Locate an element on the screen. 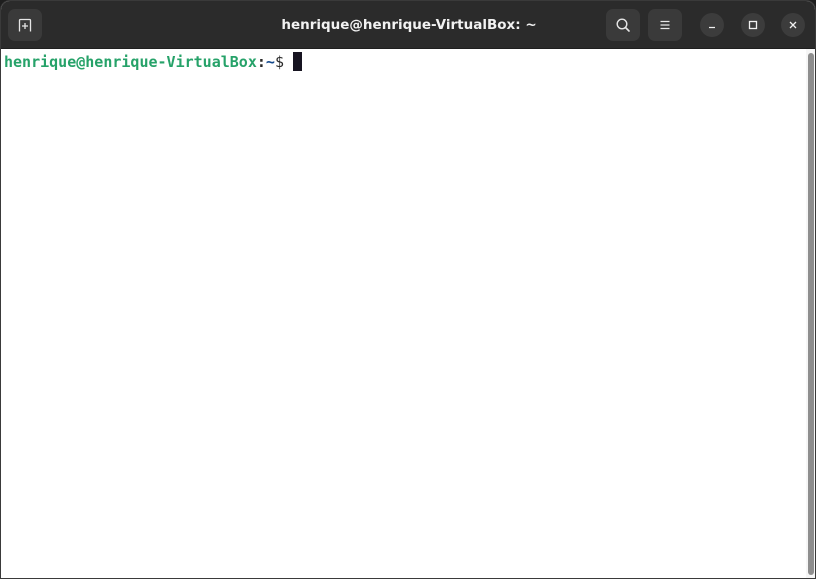 The image size is (816, 579). new-tab-button is located at coordinates (25, 25).